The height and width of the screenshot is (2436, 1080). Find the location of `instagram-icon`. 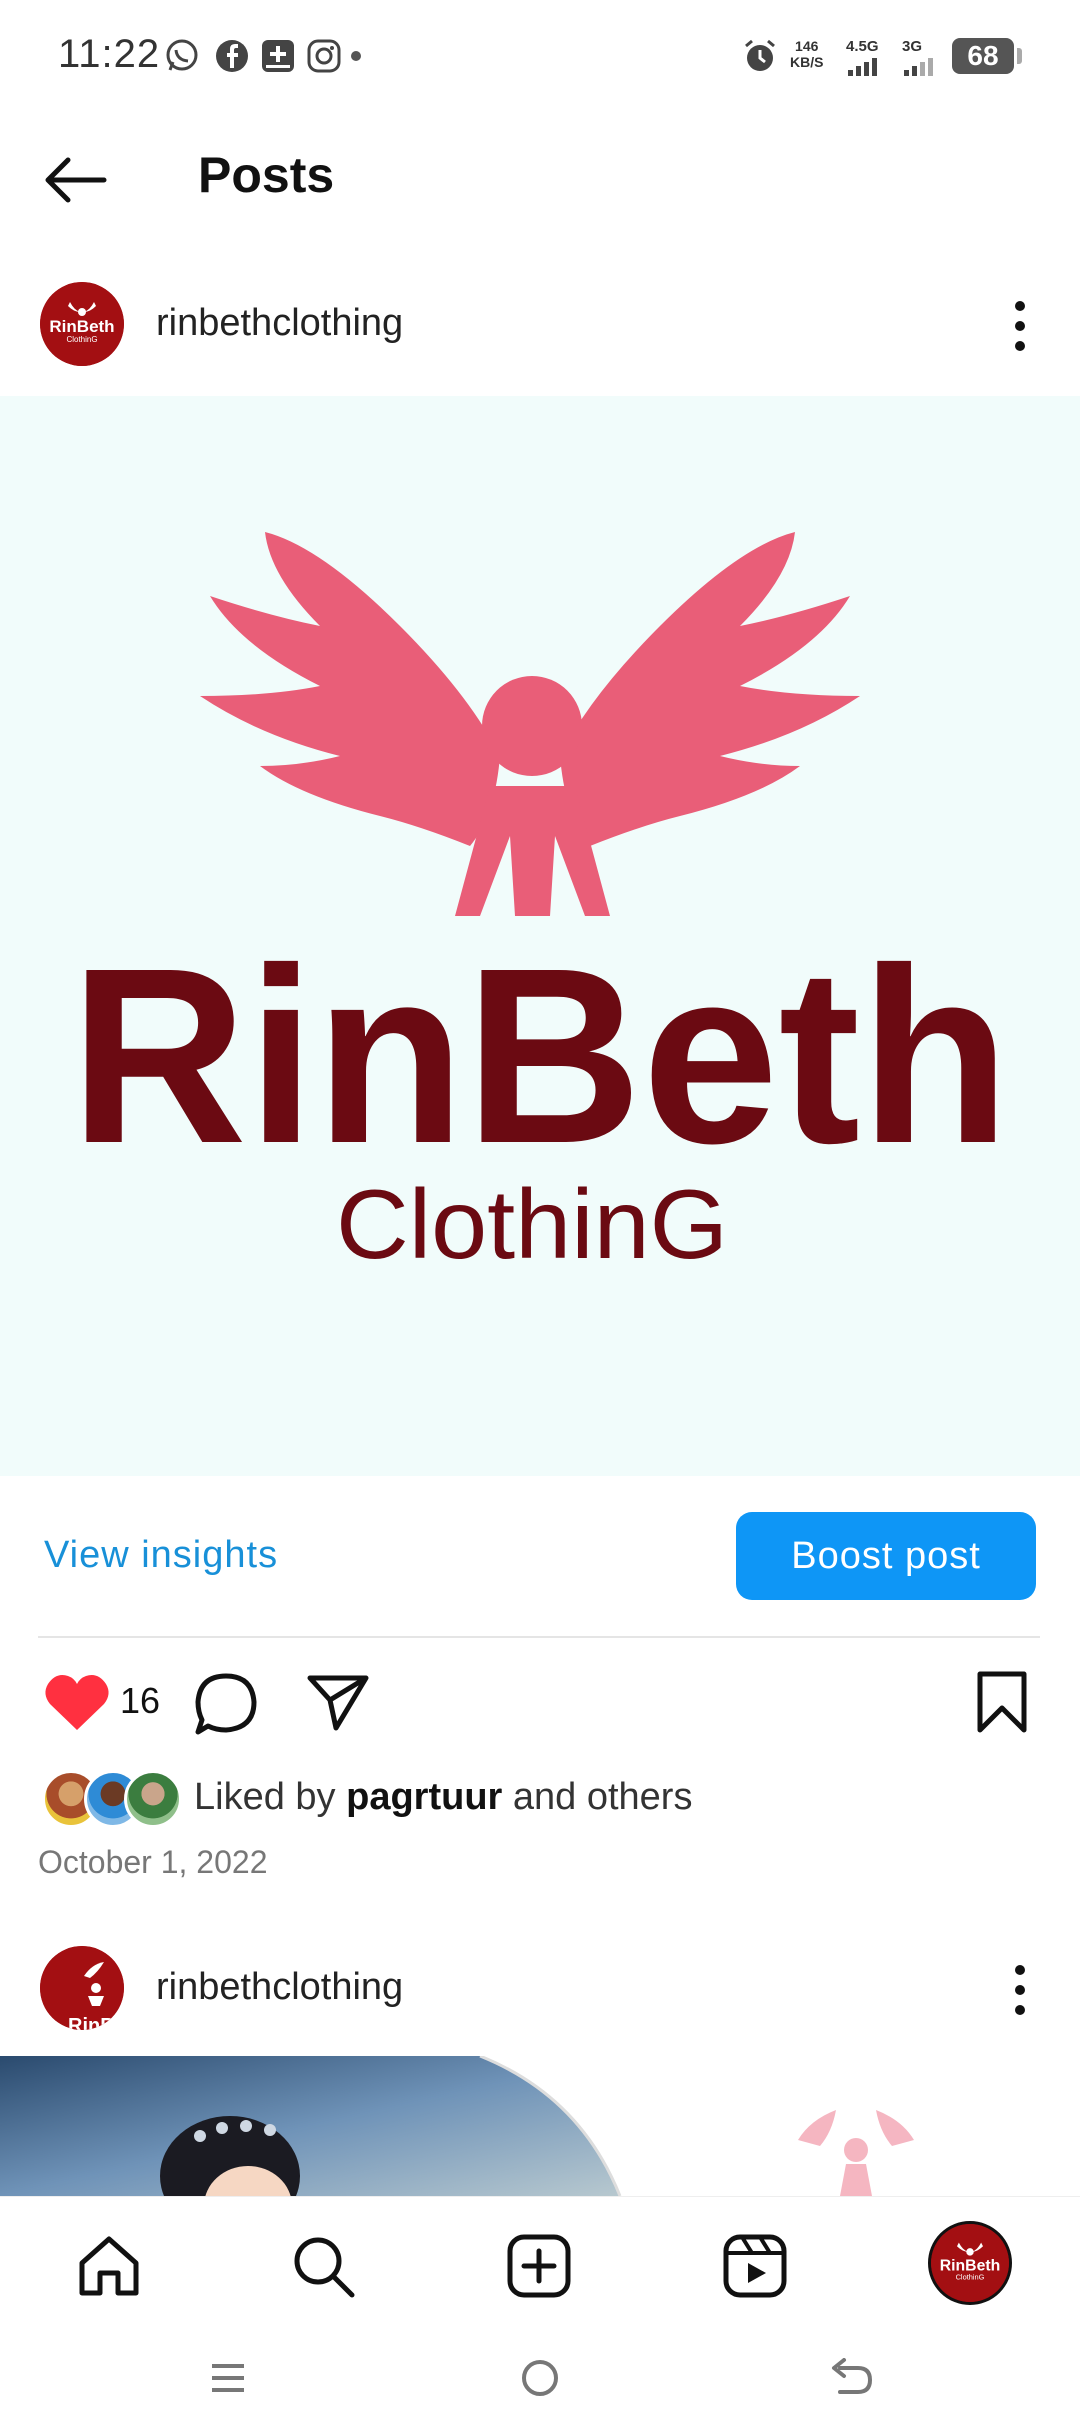

instagram-icon is located at coordinates (324, 56).